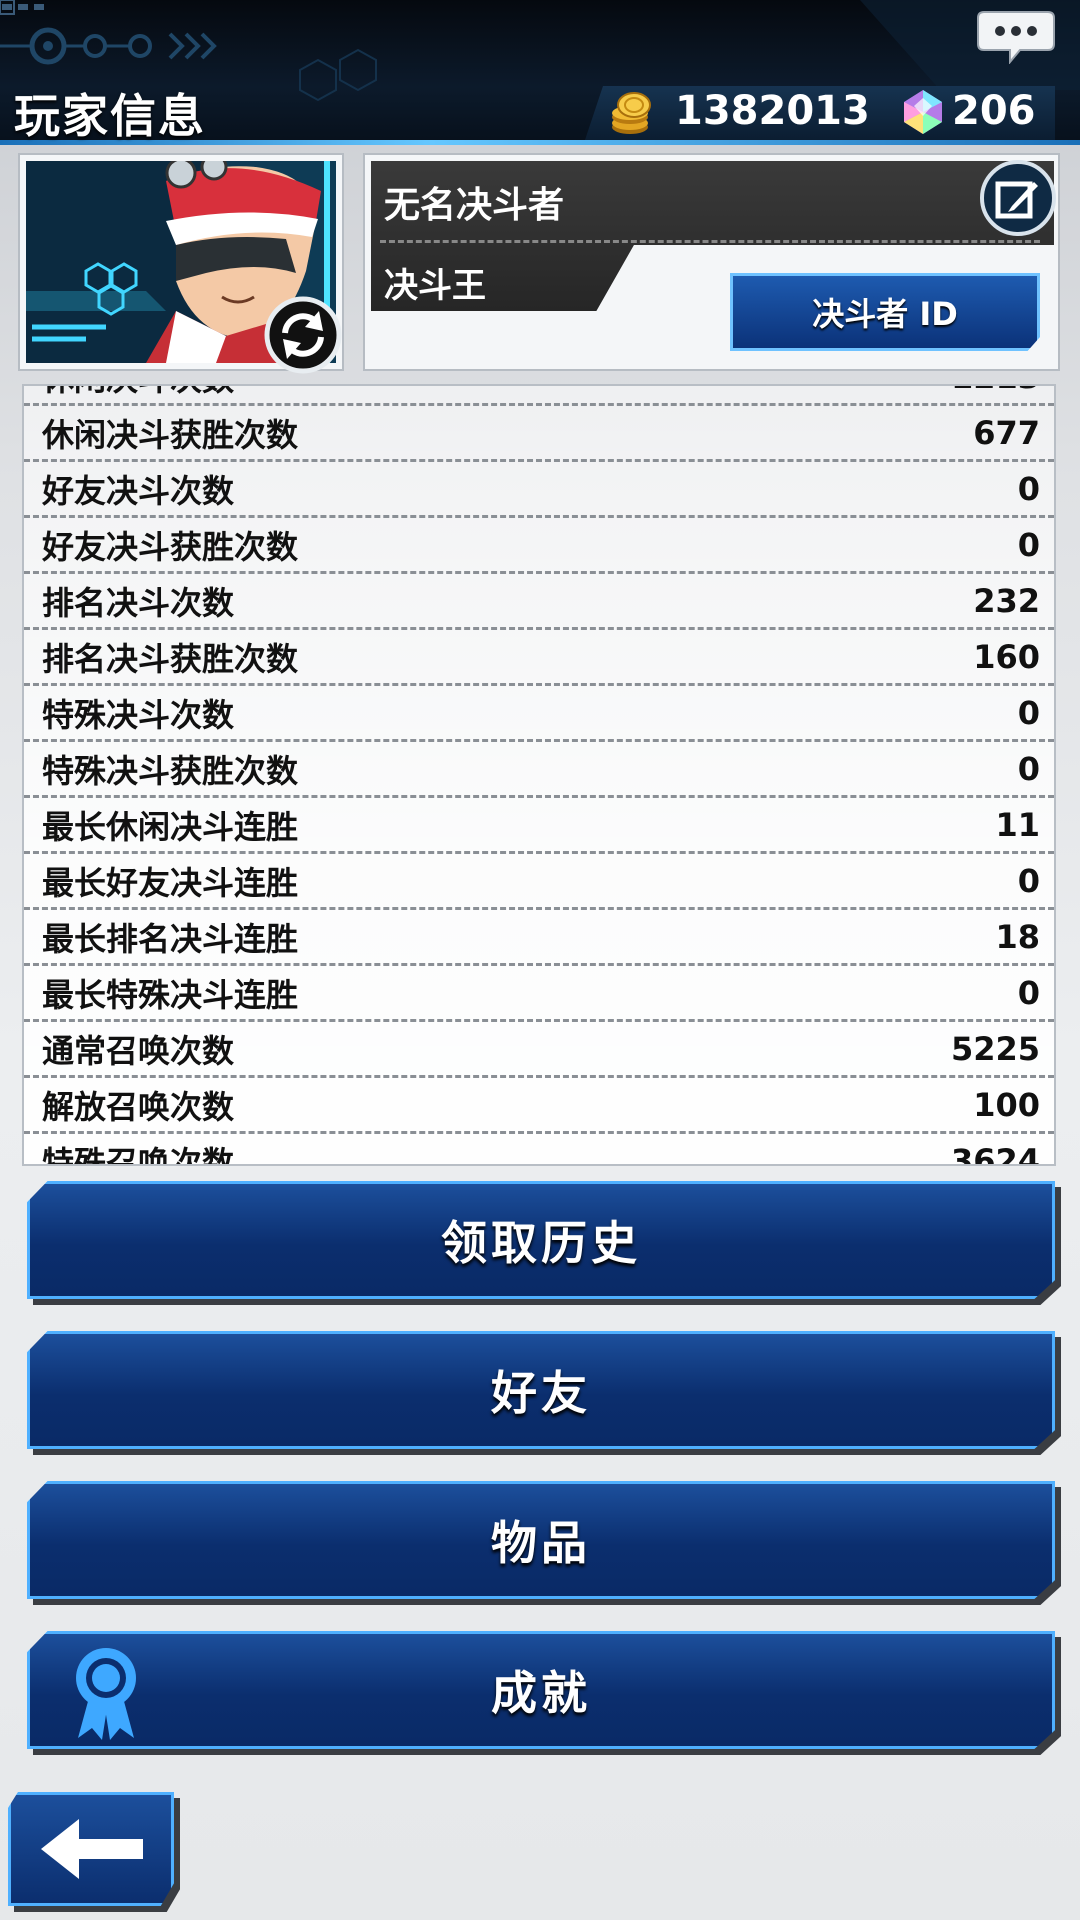 This screenshot has height=1920, width=1080. Describe the element at coordinates (539, 546) in the screenshot. I see `stat-row: 好友决斗获胜次数 0` at that location.